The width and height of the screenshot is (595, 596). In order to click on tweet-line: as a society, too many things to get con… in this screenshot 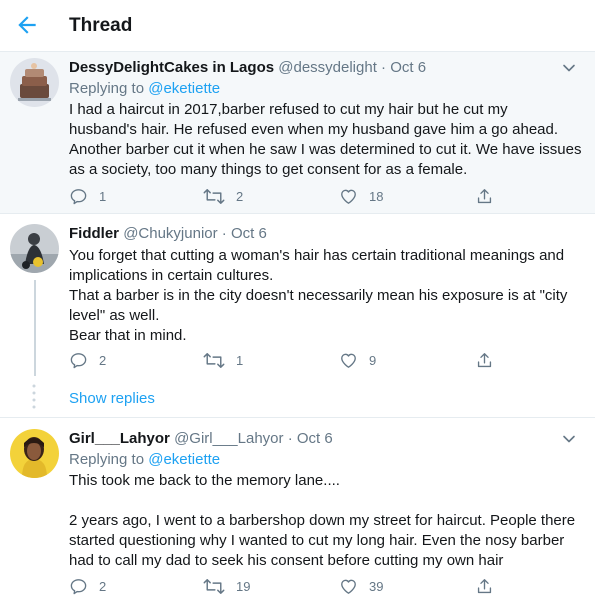, I will do `click(268, 169)`.